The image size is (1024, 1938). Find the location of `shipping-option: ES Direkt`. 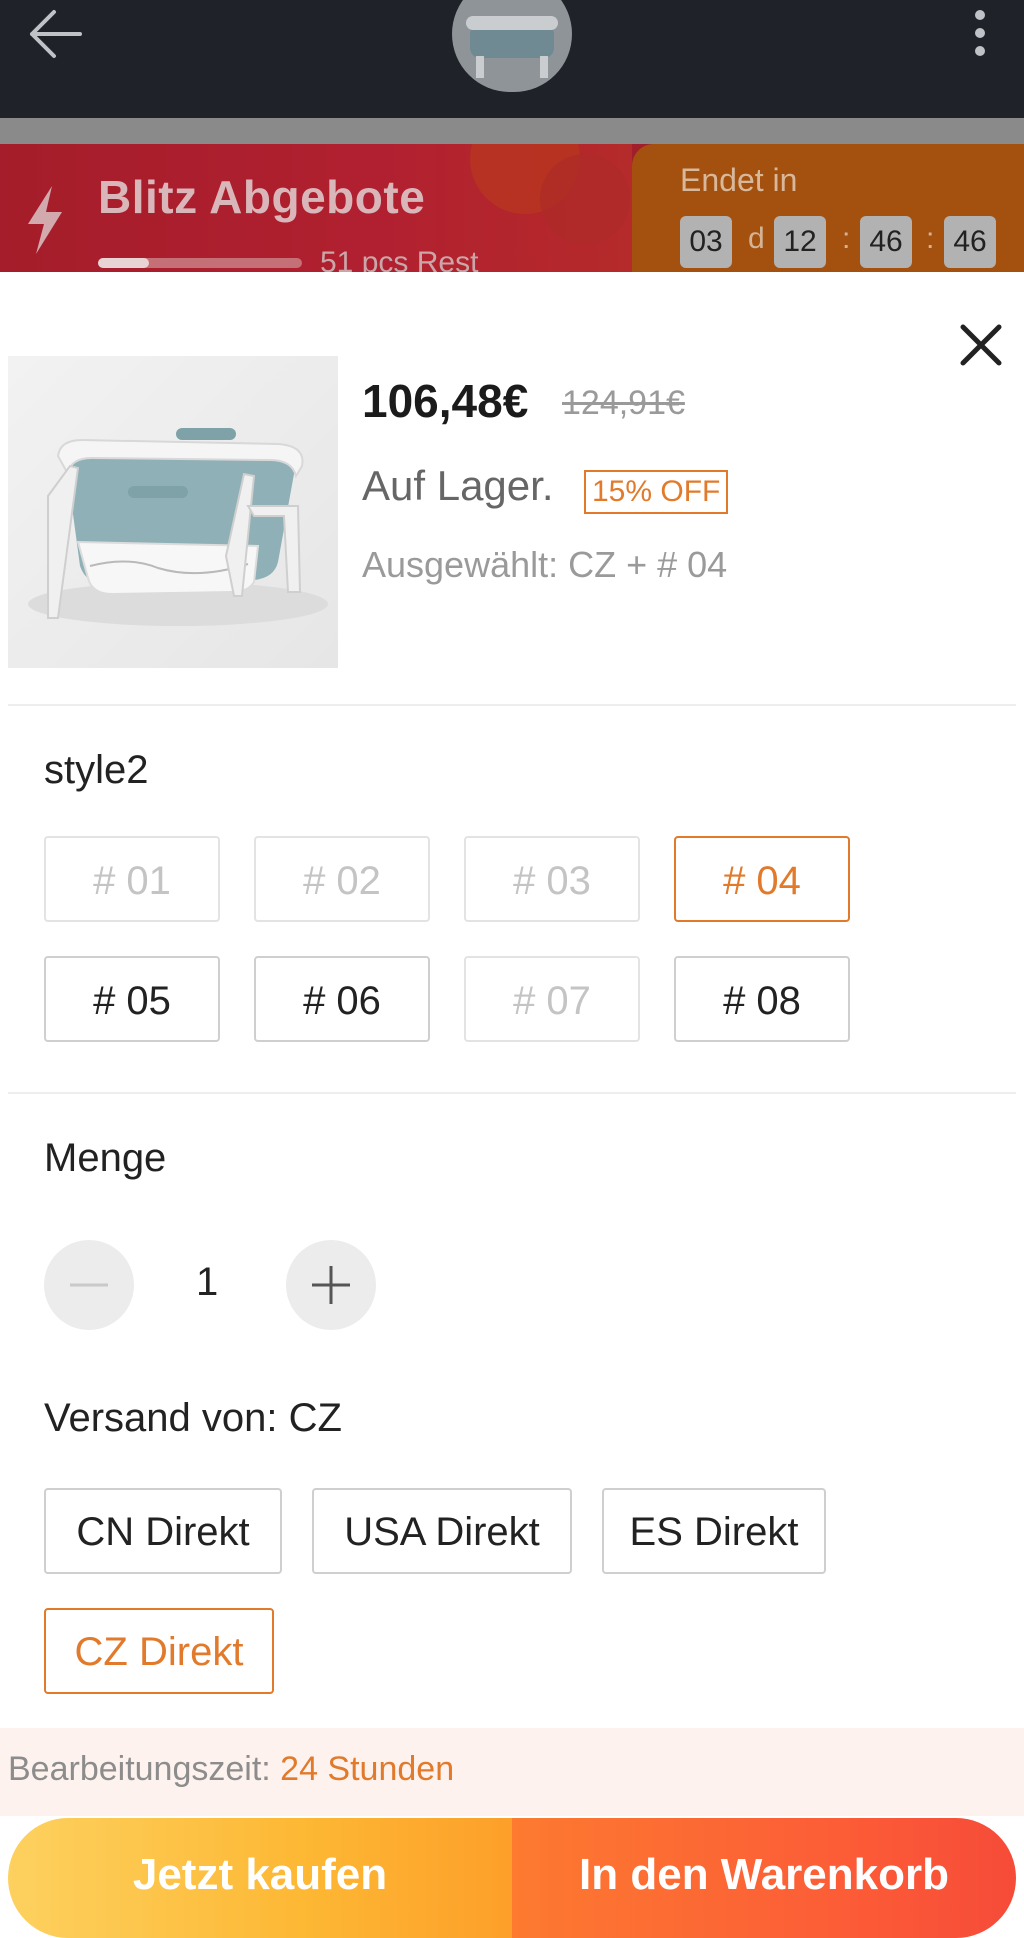

shipping-option: ES Direkt is located at coordinates (714, 1531).